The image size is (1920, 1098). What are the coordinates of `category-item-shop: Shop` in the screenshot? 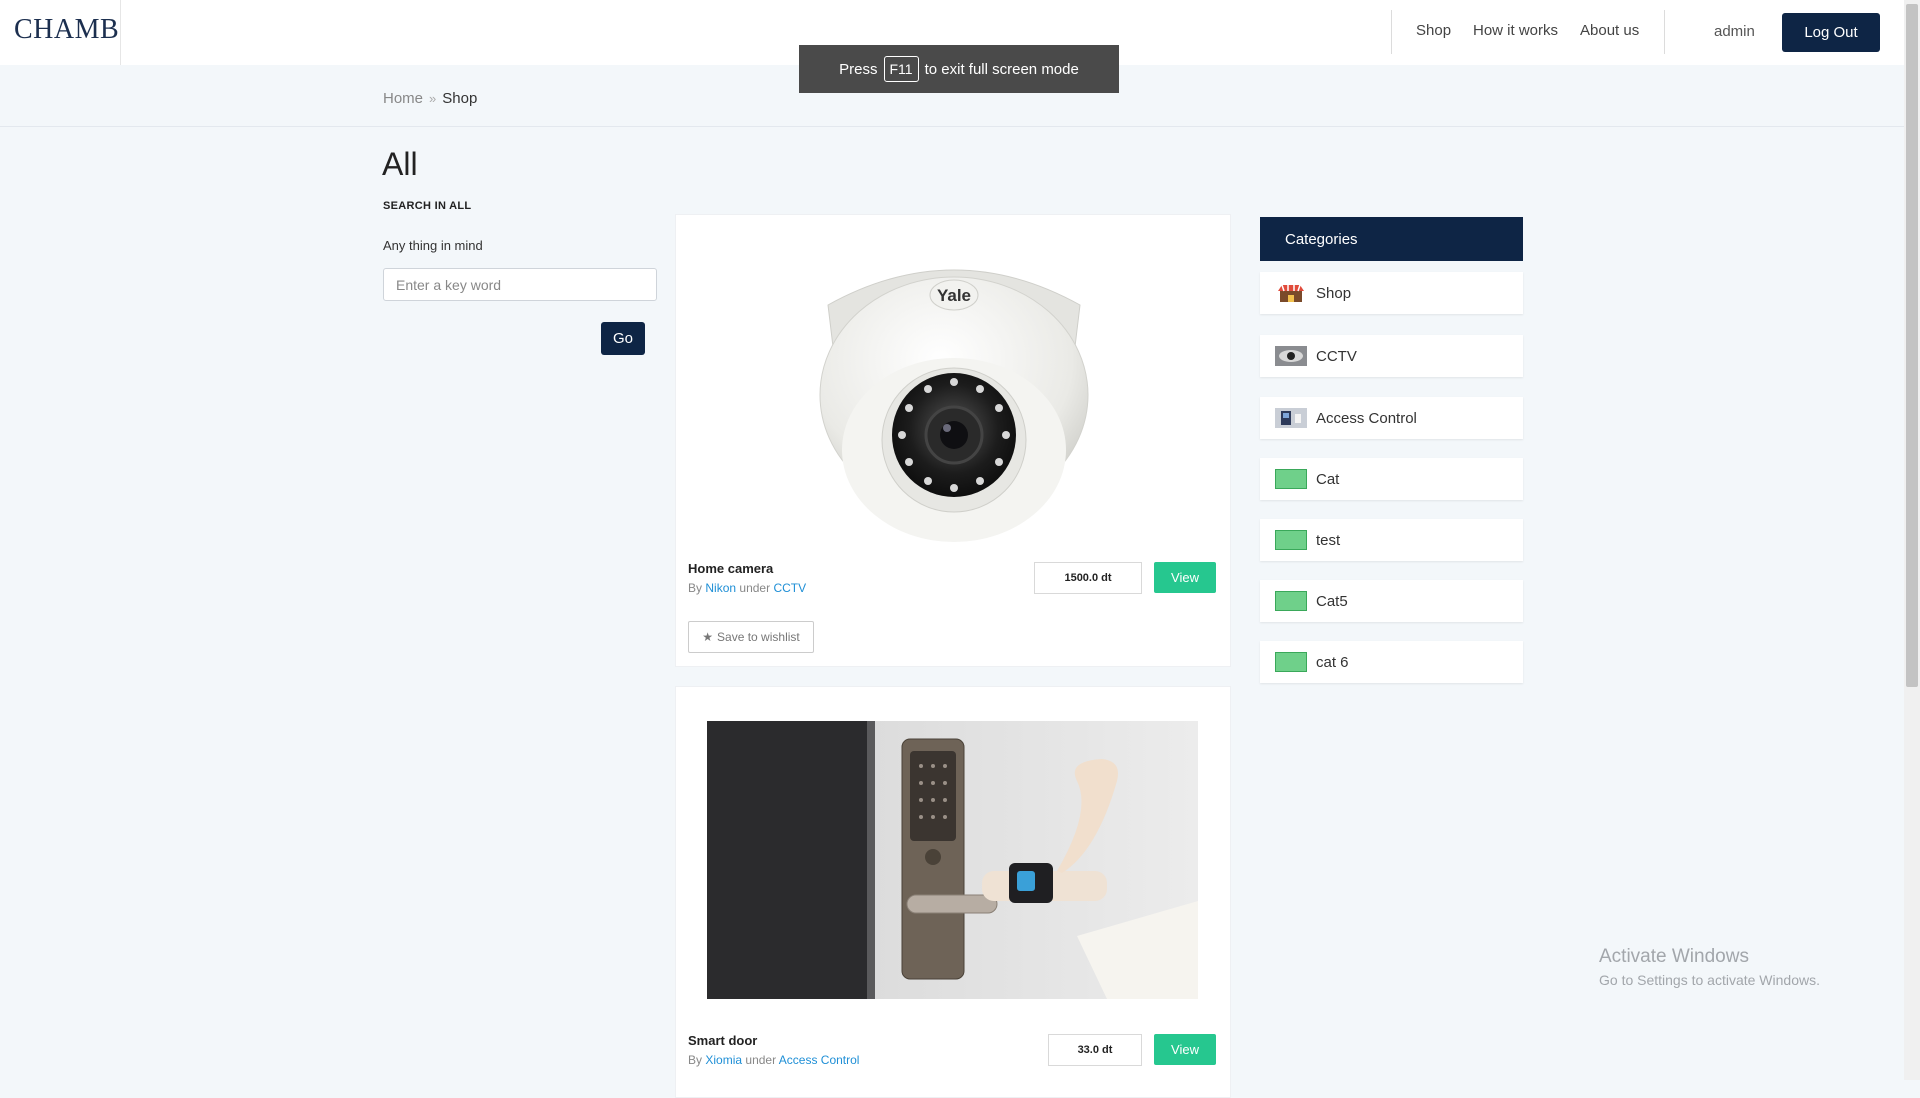 It's located at (1391, 293).